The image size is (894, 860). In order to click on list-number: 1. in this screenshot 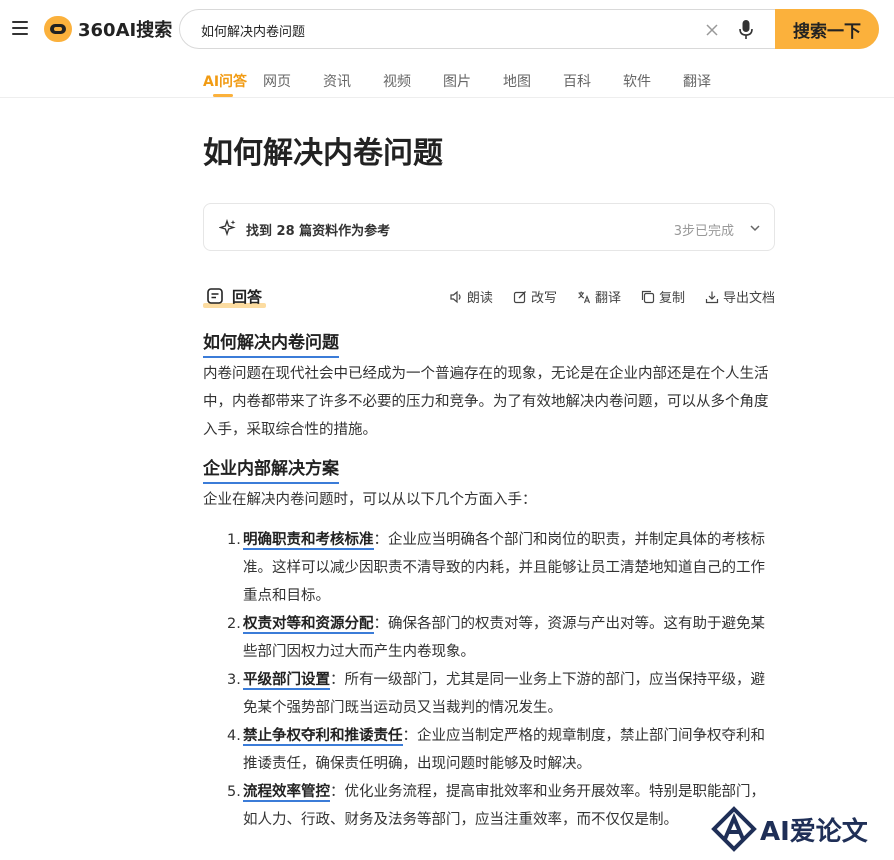, I will do `click(234, 540)`.